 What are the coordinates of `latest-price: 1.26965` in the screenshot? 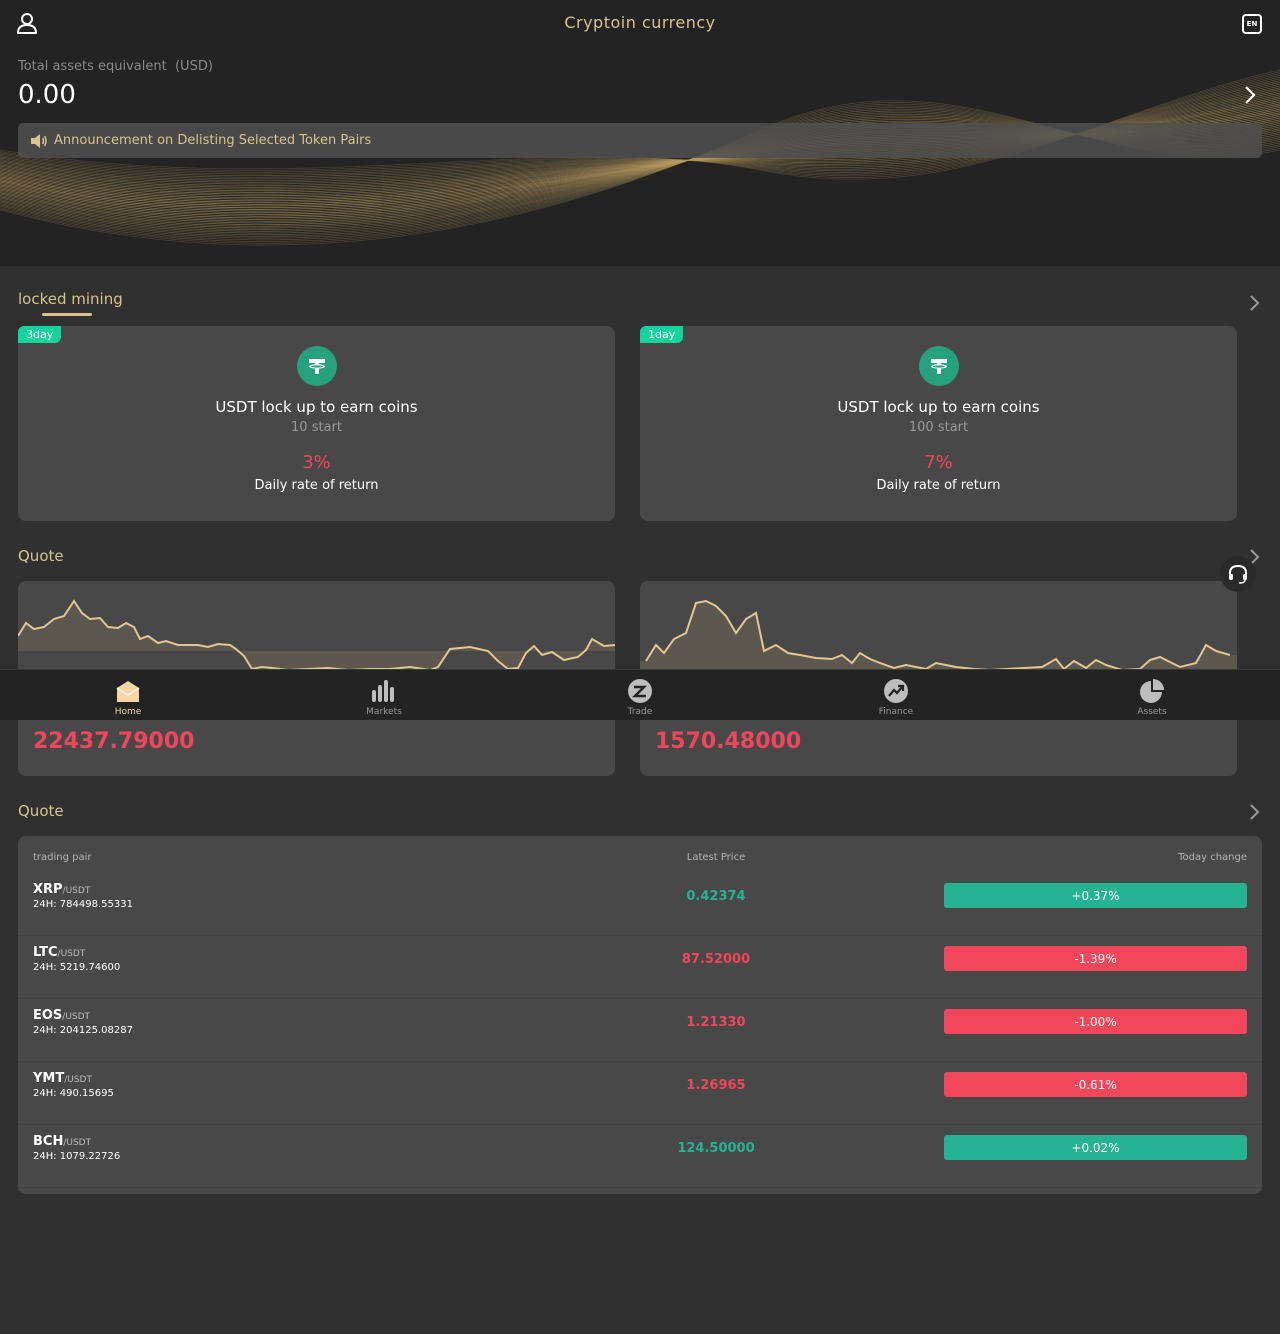 It's located at (716, 1085).